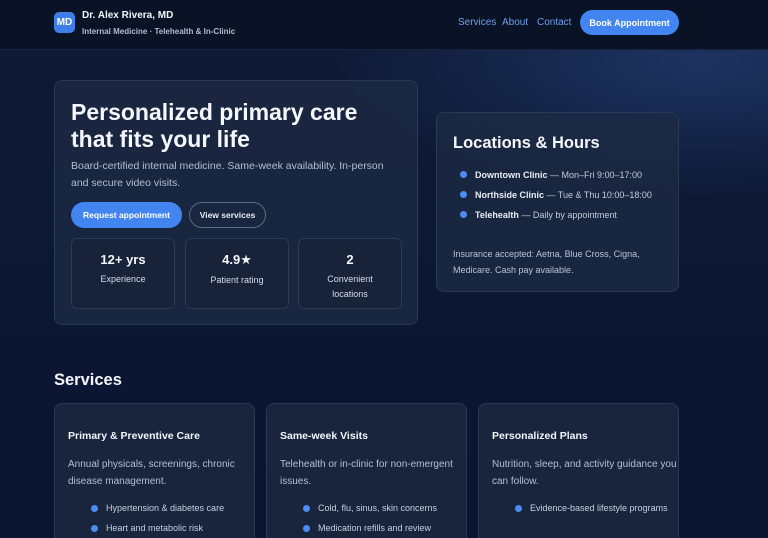 The width and height of the screenshot is (768, 538). Describe the element at coordinates (598, 195) in the screenshot. I see `location-hours: — Tue & Thu 10:00–18:00` at that location.